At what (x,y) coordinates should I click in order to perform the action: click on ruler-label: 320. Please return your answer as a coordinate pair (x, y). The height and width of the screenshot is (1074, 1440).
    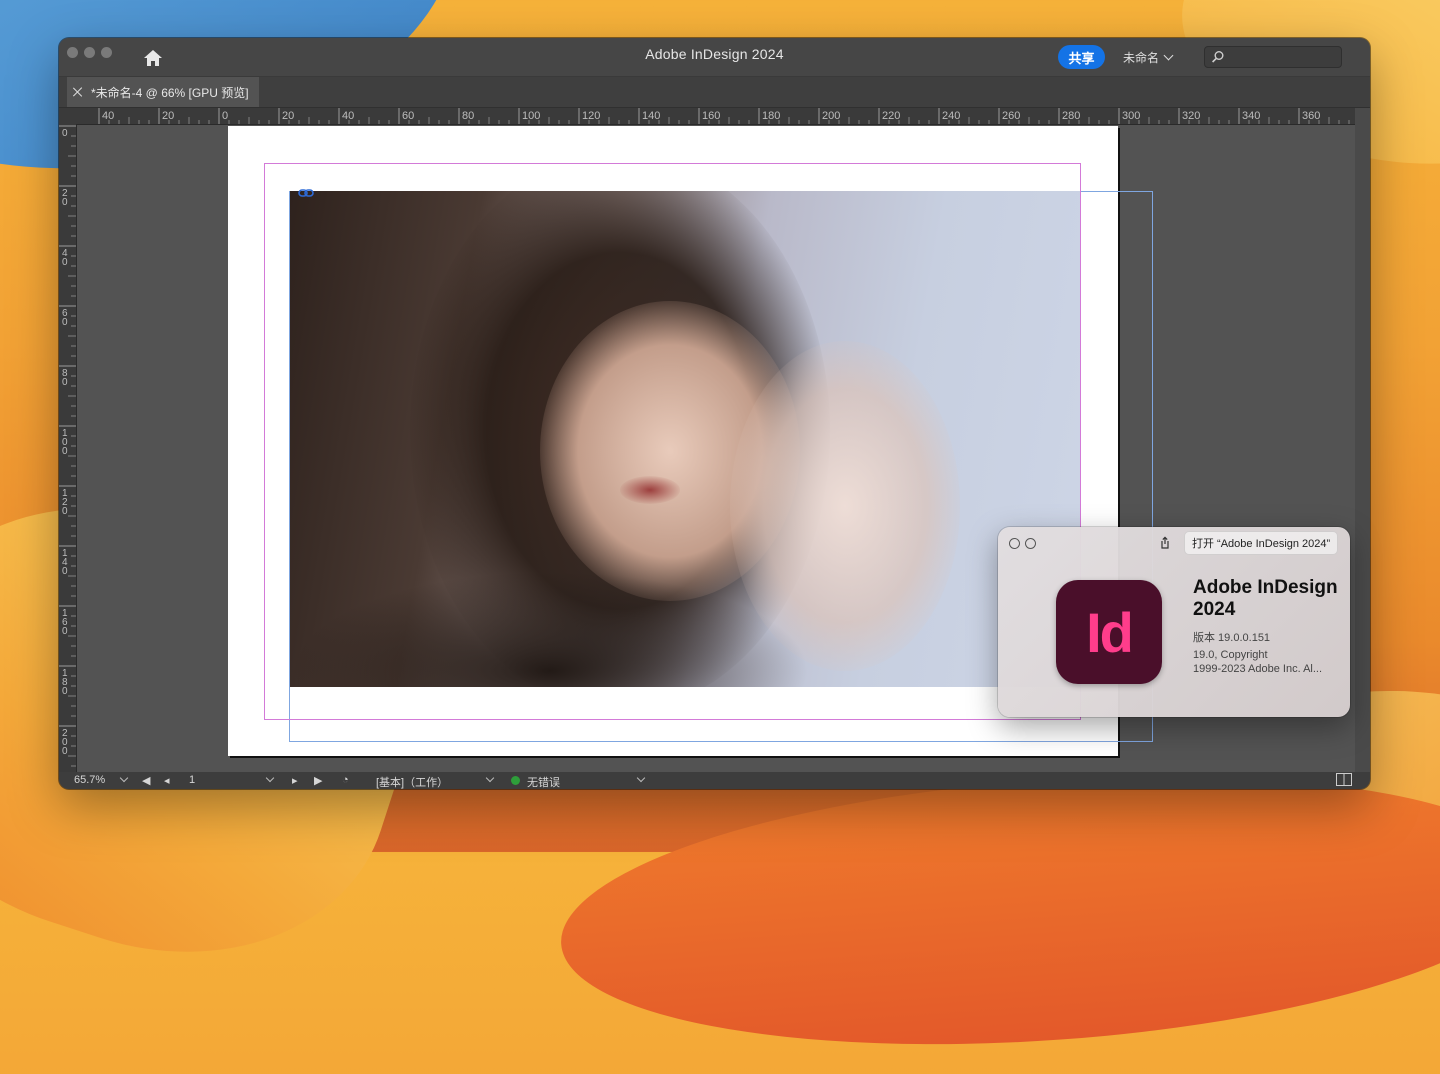
    Looking at the image, I should click on (1191, 116).